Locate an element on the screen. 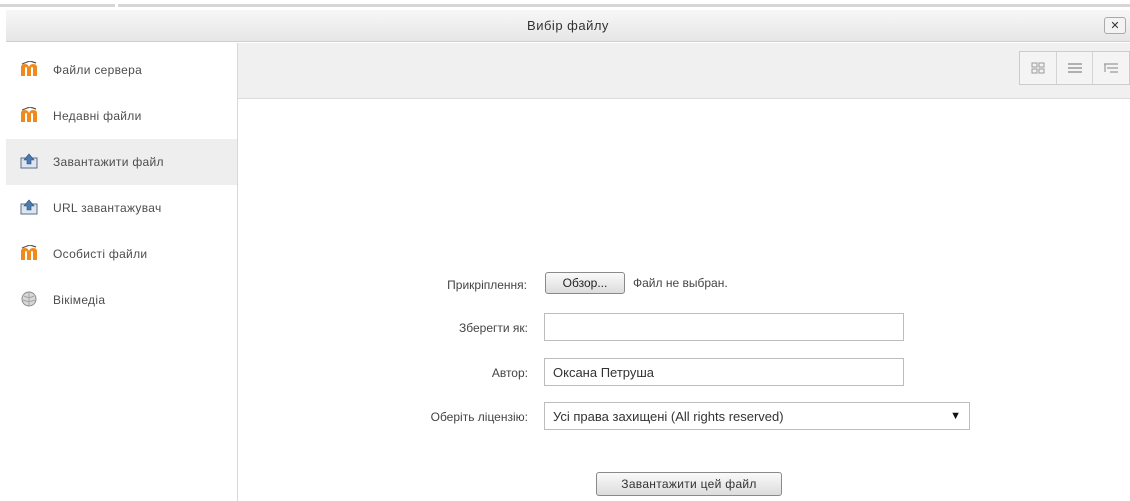  license-selected-value: Усі права захищені (All rights reserved) is located at coordinates (668, 416).